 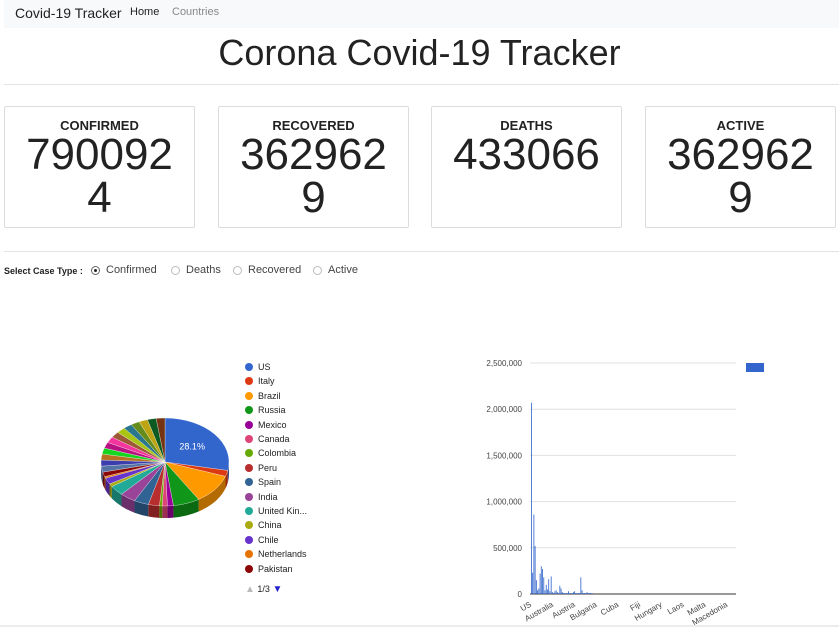 I want to click on recovered-card: RECOVERED 3629629, so click(x=313, y=167).